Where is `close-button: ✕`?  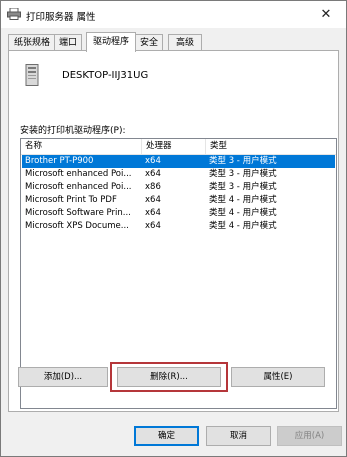 close-button: ✕ is located at coordinates (326, 14).